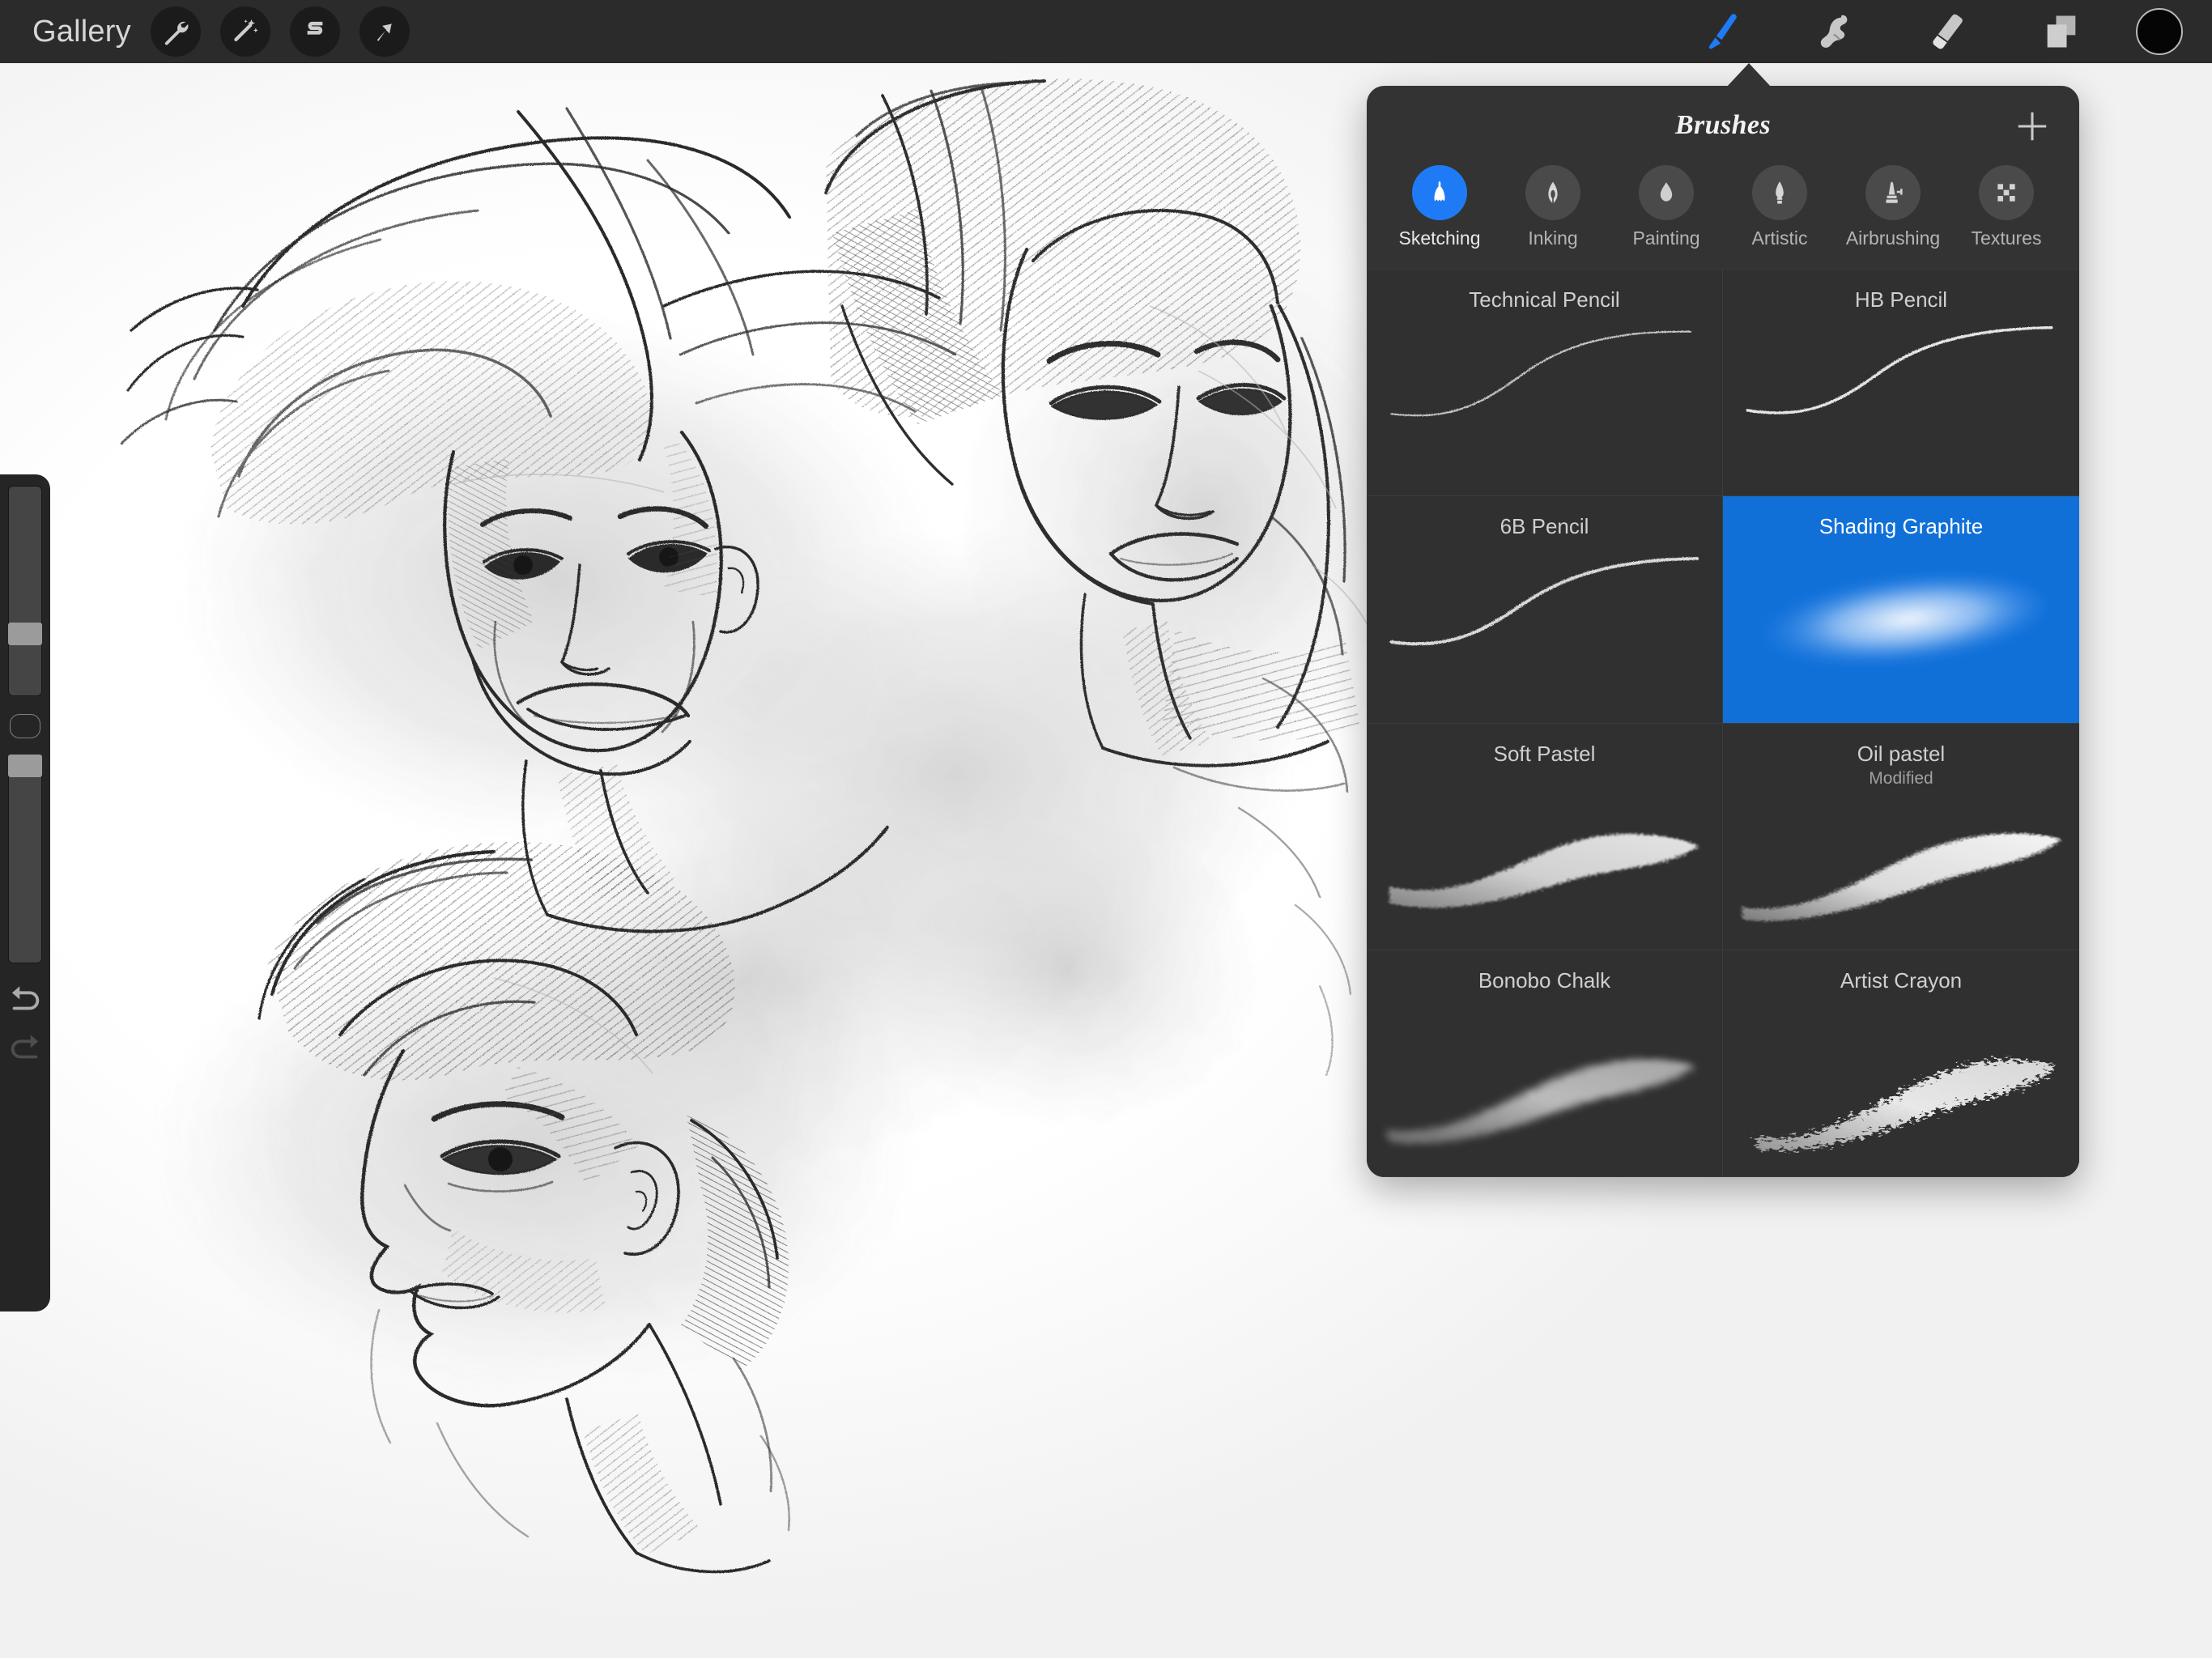  I want to click on top-toolbar: Gallery, so click(1106, 31).